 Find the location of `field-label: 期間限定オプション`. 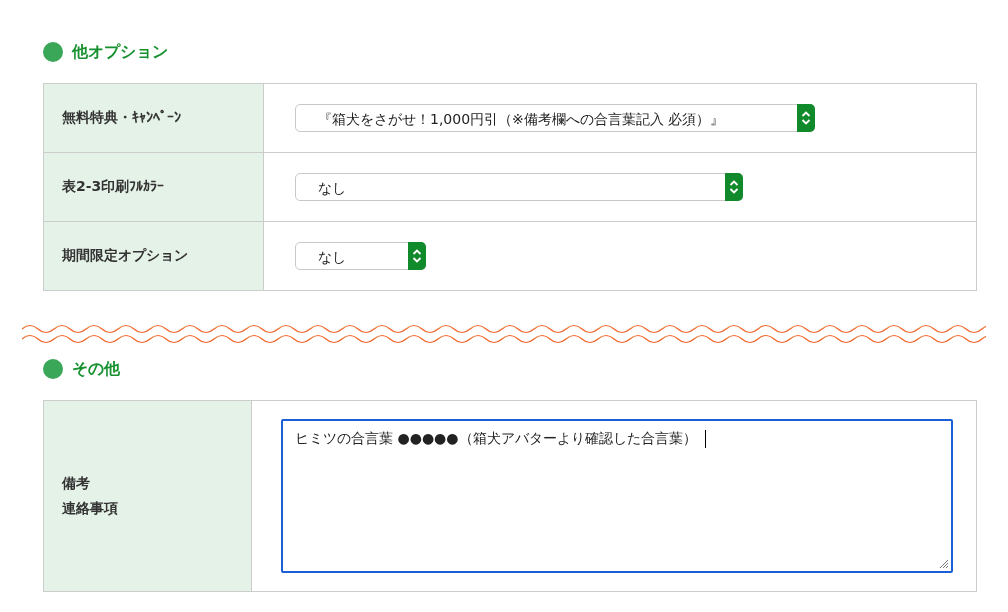

field-label: 期間限定オプション is located at coordinates (125, 255).